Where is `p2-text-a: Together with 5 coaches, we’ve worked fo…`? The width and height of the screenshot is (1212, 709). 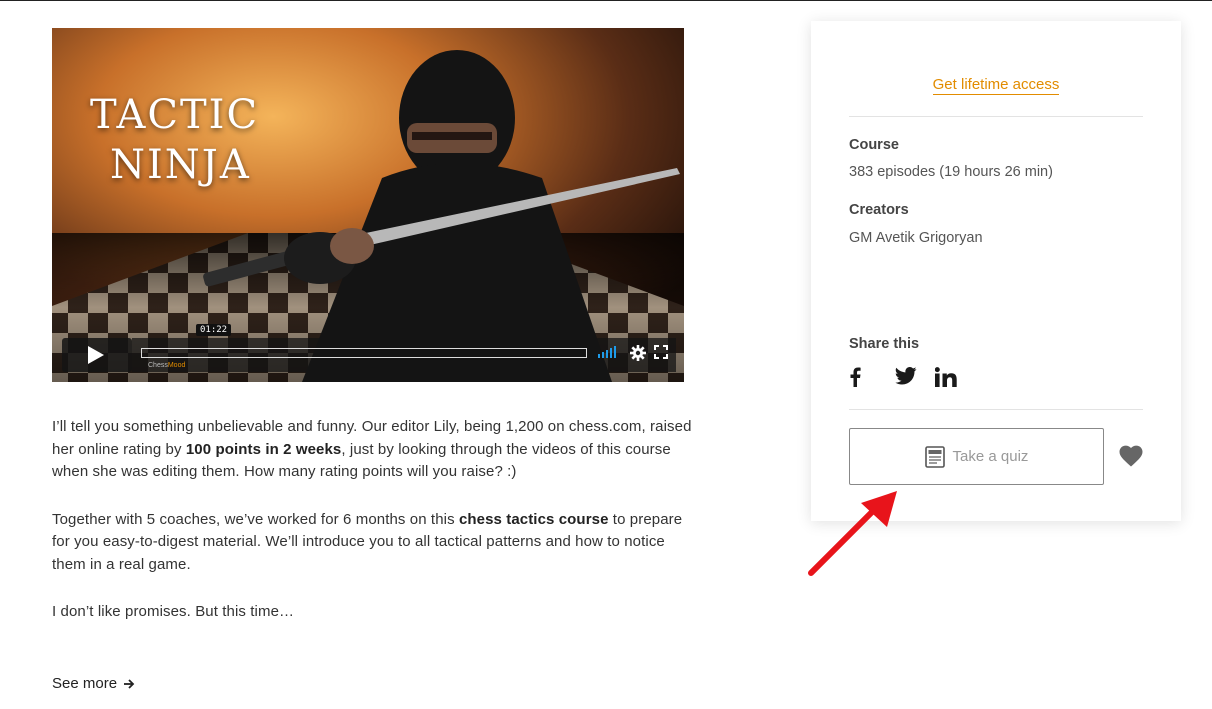 p2-text-a: Together with 5 coaches, we’ve worked fo… is located at coordinates (255, 519).